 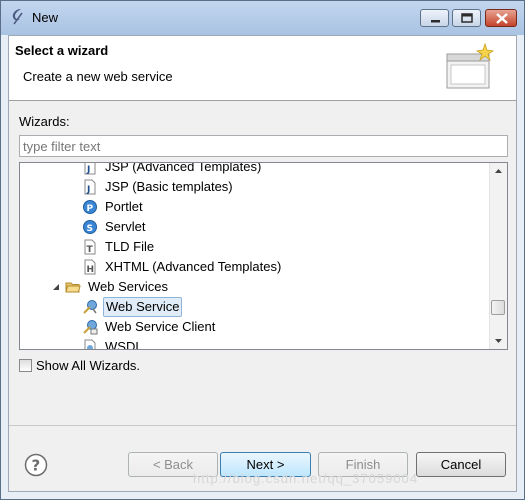 I want to click on maximize-icon, so click(x=467, y=18).